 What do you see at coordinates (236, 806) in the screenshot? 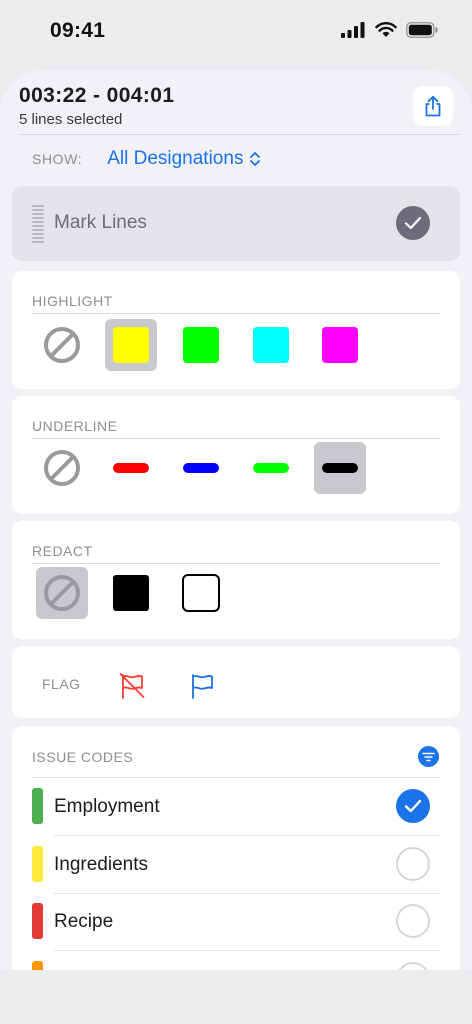
I see `issue-code-row-employment: Employment` at bounding box center [236, 806].